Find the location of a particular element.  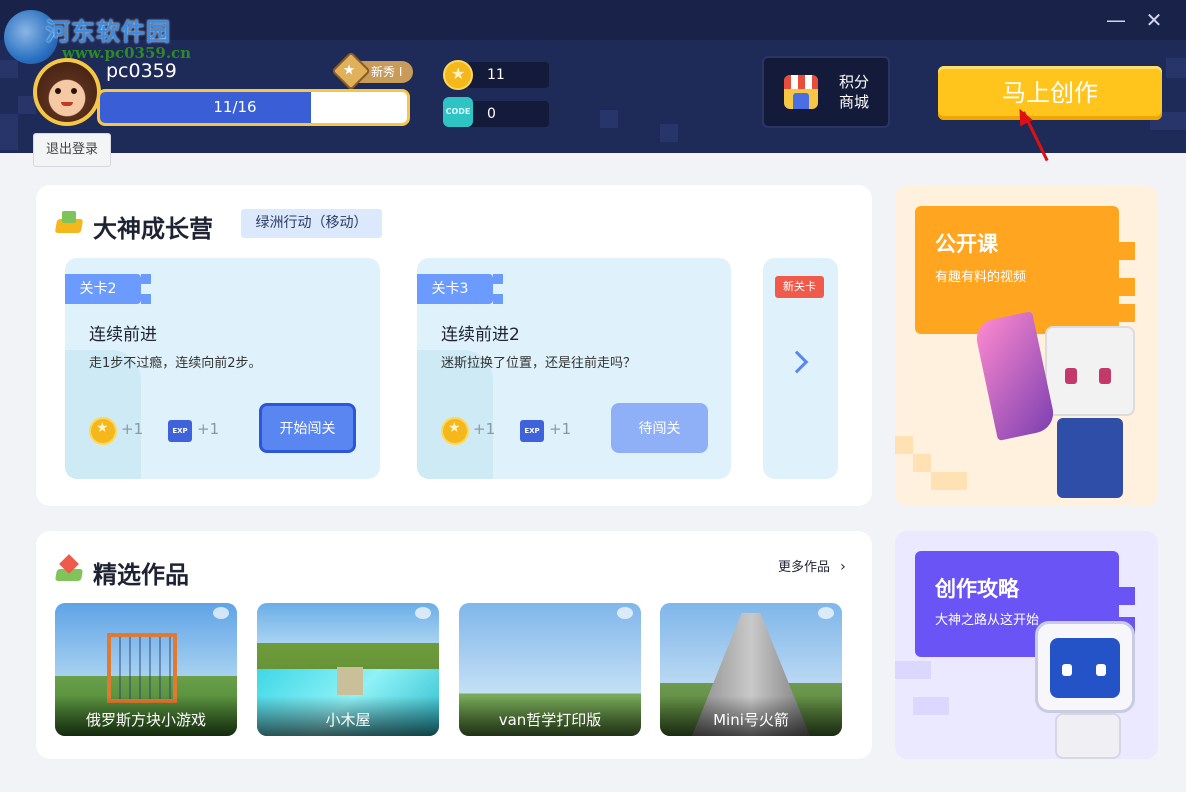

work-item: 俄罗斯方块小游戏 is located at coordinates (146, 669).